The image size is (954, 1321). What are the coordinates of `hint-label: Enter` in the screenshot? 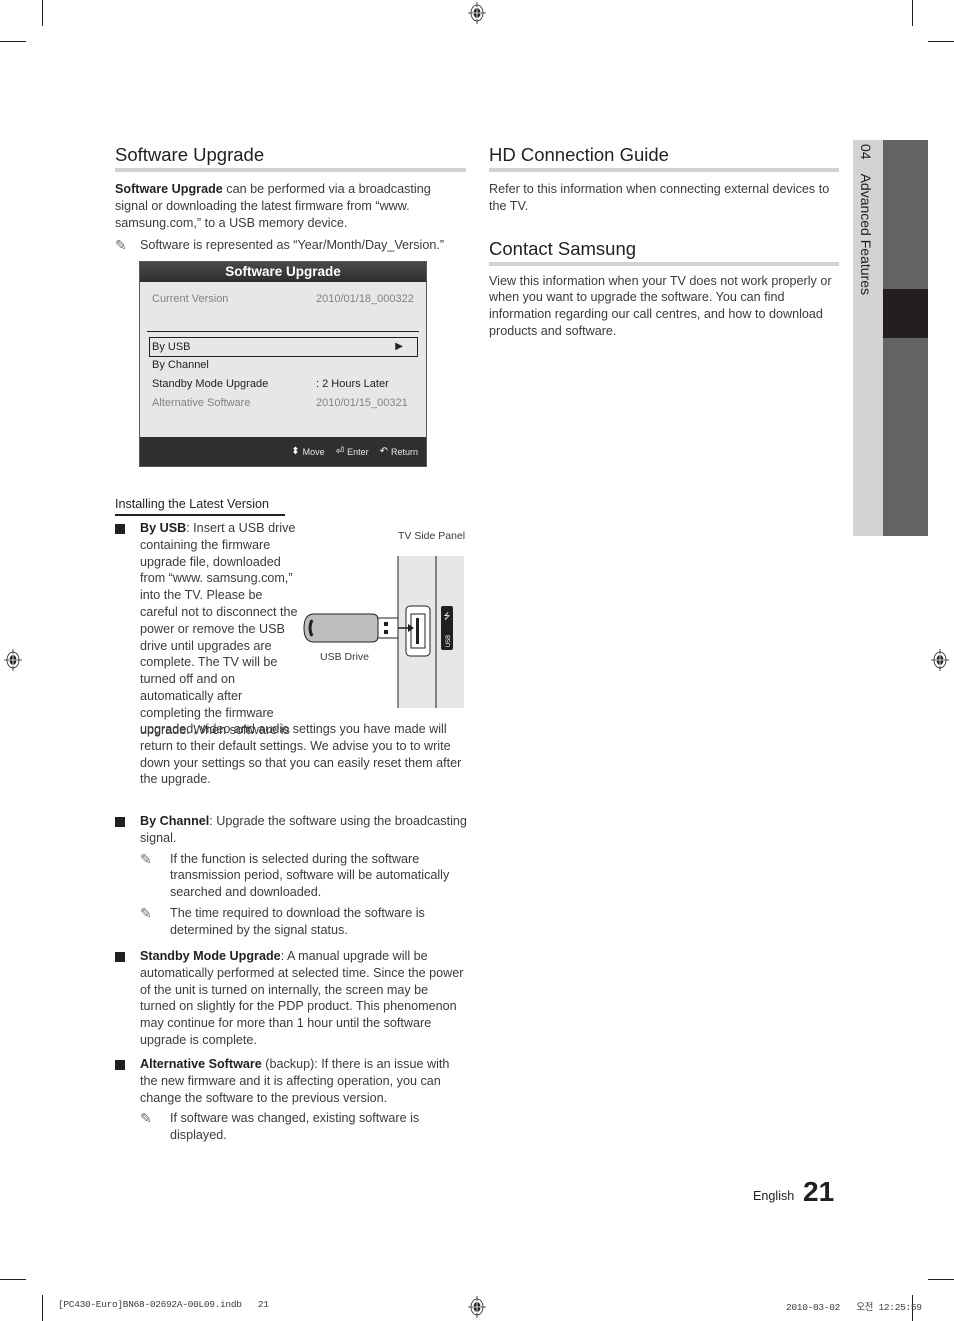 It's located at (358, 451).